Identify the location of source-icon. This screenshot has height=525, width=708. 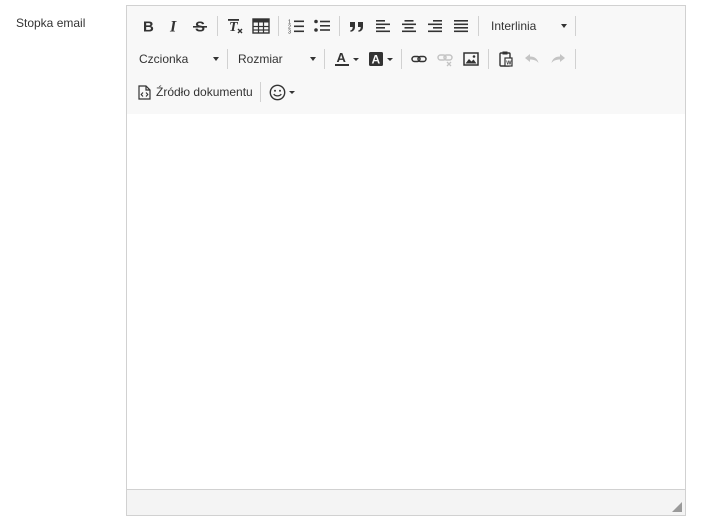
(144, 92).